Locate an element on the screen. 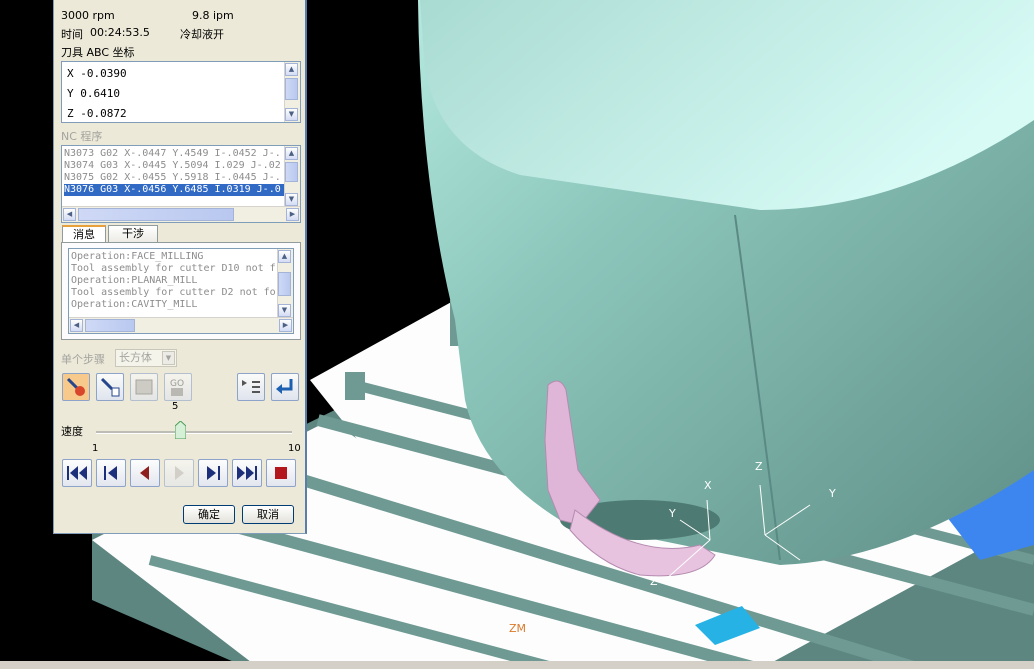  message-line: Operation:CAVITY_MILL is located at coordinates (134, 304).